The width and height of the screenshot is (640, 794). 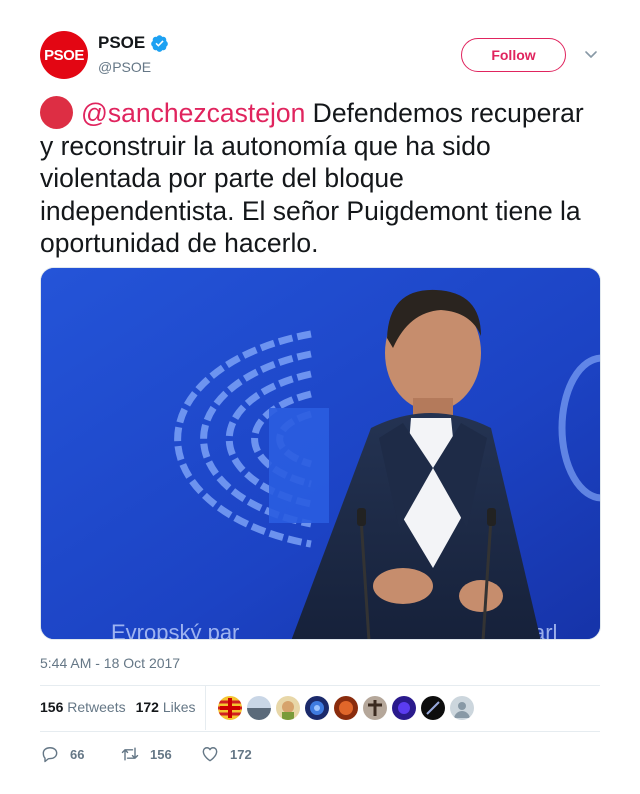 I want to click on retweets-stat: 156 Retweets, so click(x=83, y=707).